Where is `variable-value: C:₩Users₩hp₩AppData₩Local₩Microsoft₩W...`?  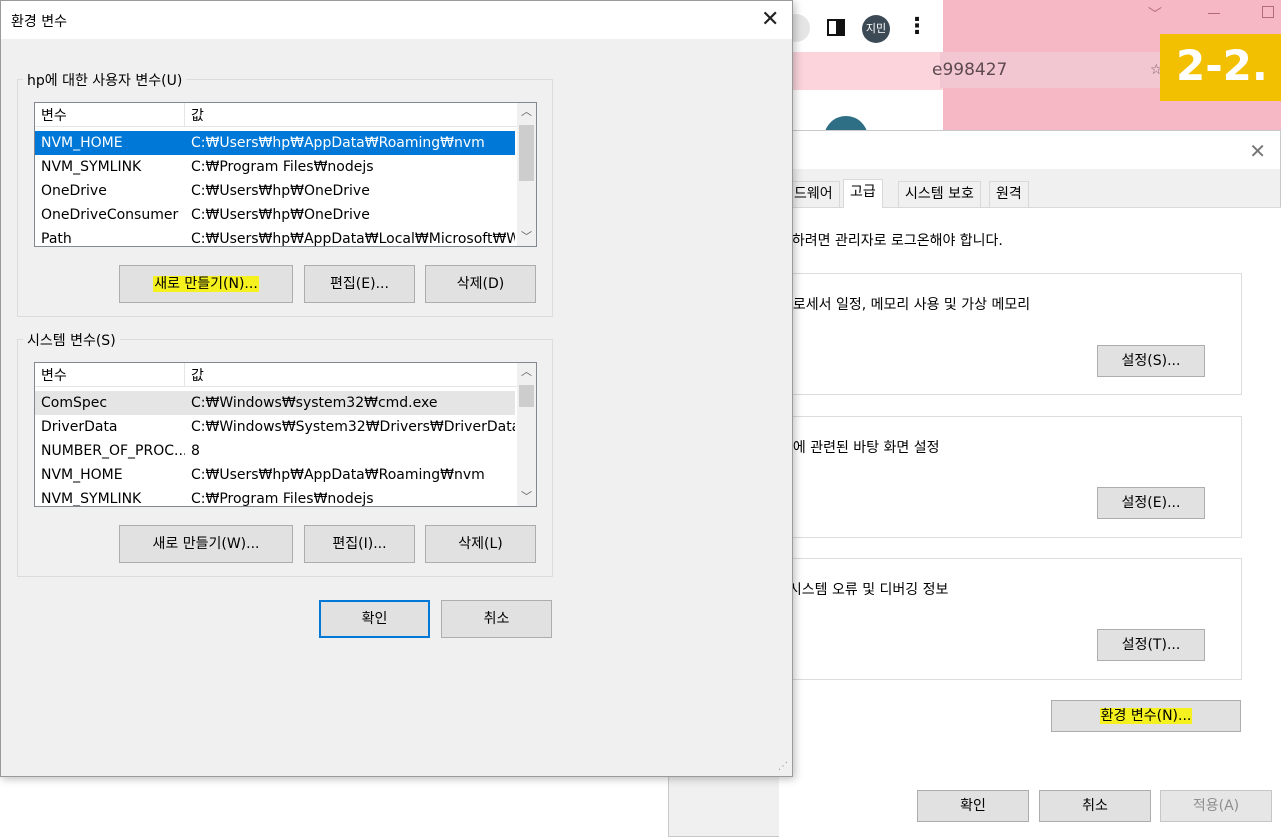 variable-value: C:₩Users₩hp₩AppData₩Local₩Microsoft₩W... is located at coordinates (353, 239).